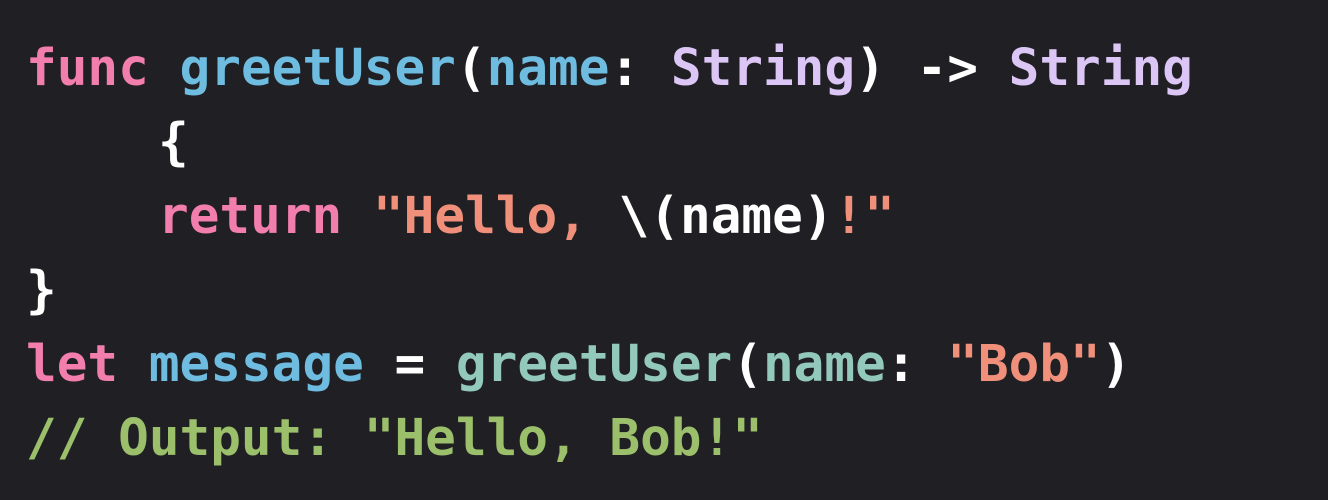 The width and height of the screenshot is (1328, 500). Describe the element at coordinates (256, 364) in the screenshot. I see `code-token: message` at that location.